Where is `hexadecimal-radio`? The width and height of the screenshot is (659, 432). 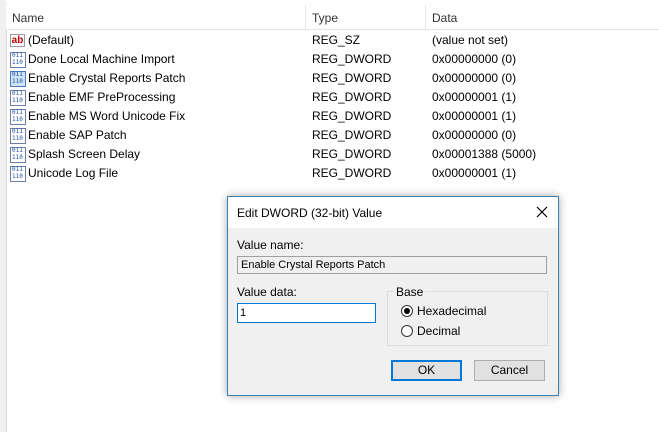 hexadecimal-radio is located at coordinates (407, 311).